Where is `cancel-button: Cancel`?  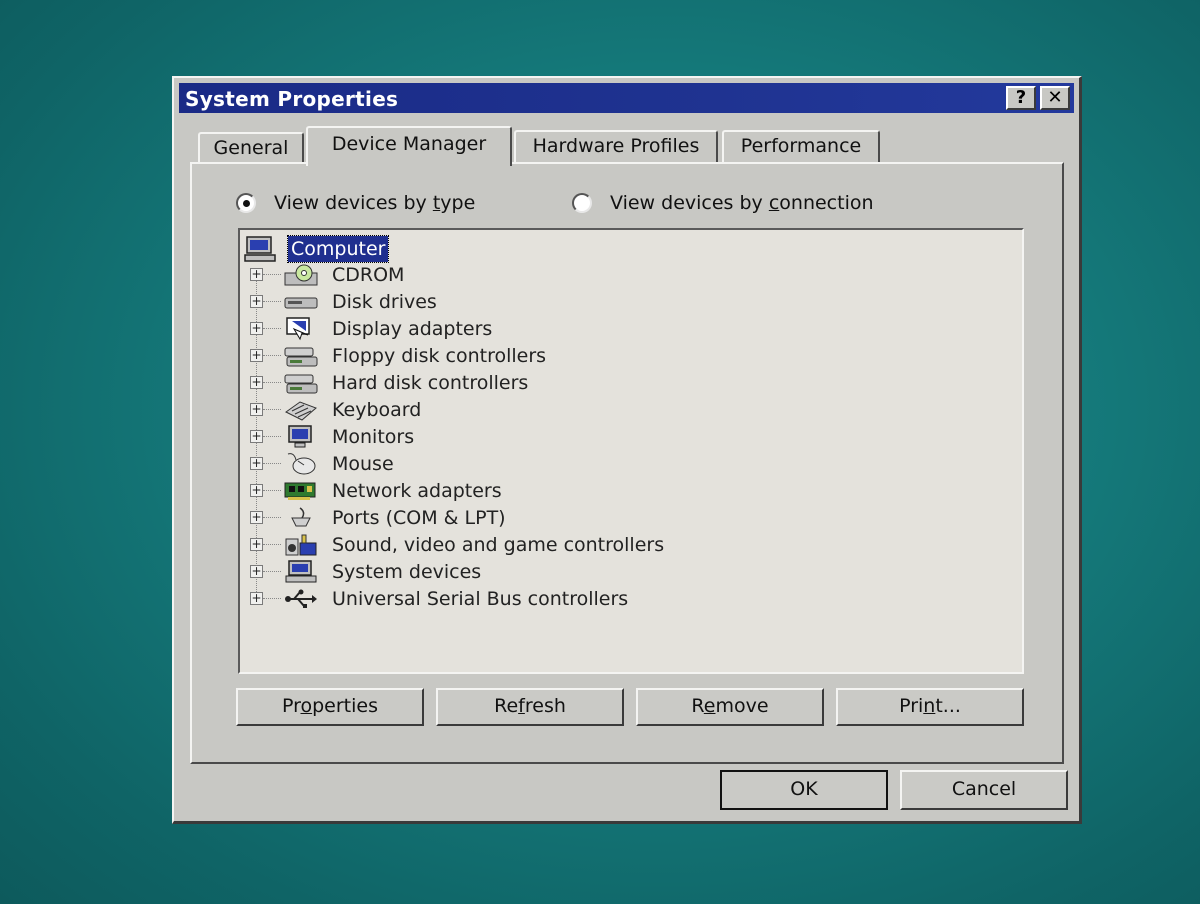
cancel-button: Cancel is located at coordinates (984, 790).